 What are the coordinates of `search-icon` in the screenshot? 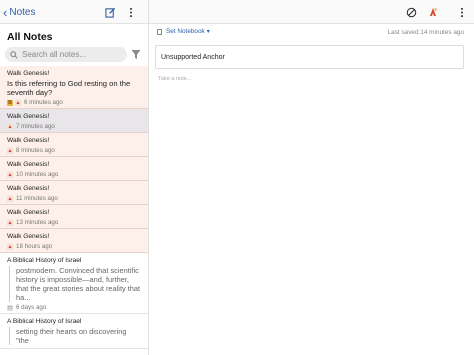 It's located at (14, 54).